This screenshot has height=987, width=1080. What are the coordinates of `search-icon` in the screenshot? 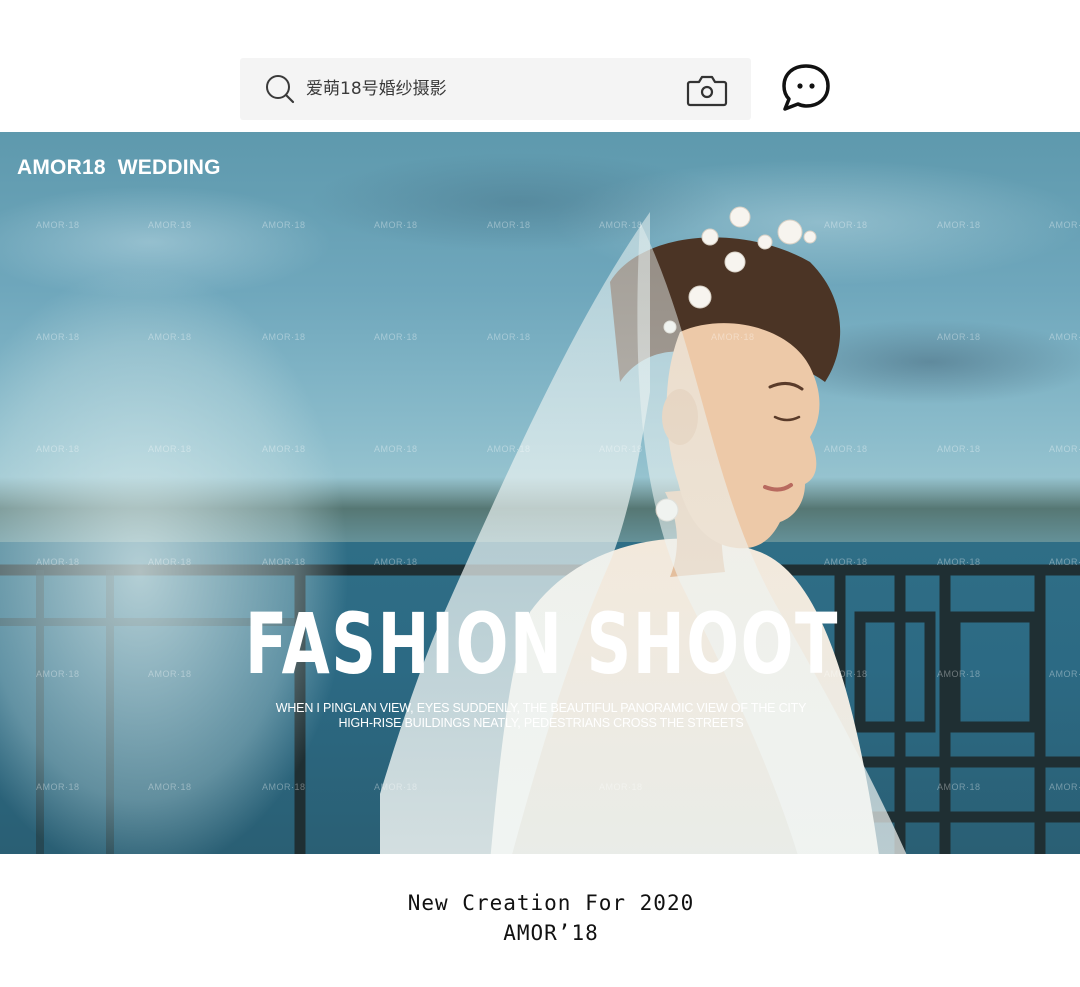 It's located at (280, 89).